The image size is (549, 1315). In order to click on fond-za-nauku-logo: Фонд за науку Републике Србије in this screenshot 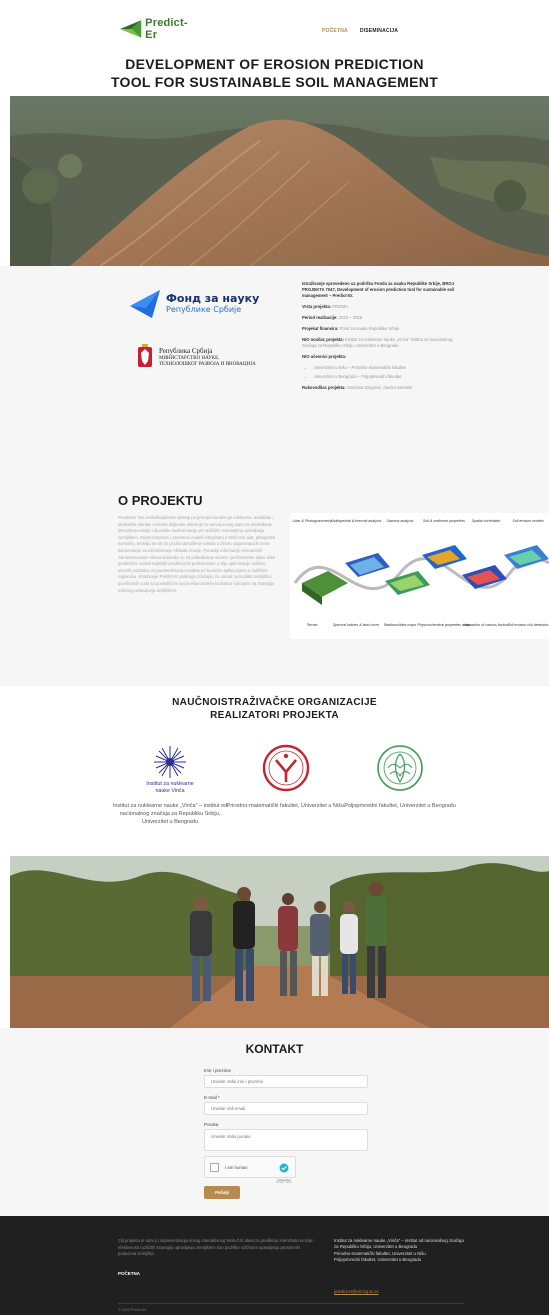, I will do `click(198, 303)`.